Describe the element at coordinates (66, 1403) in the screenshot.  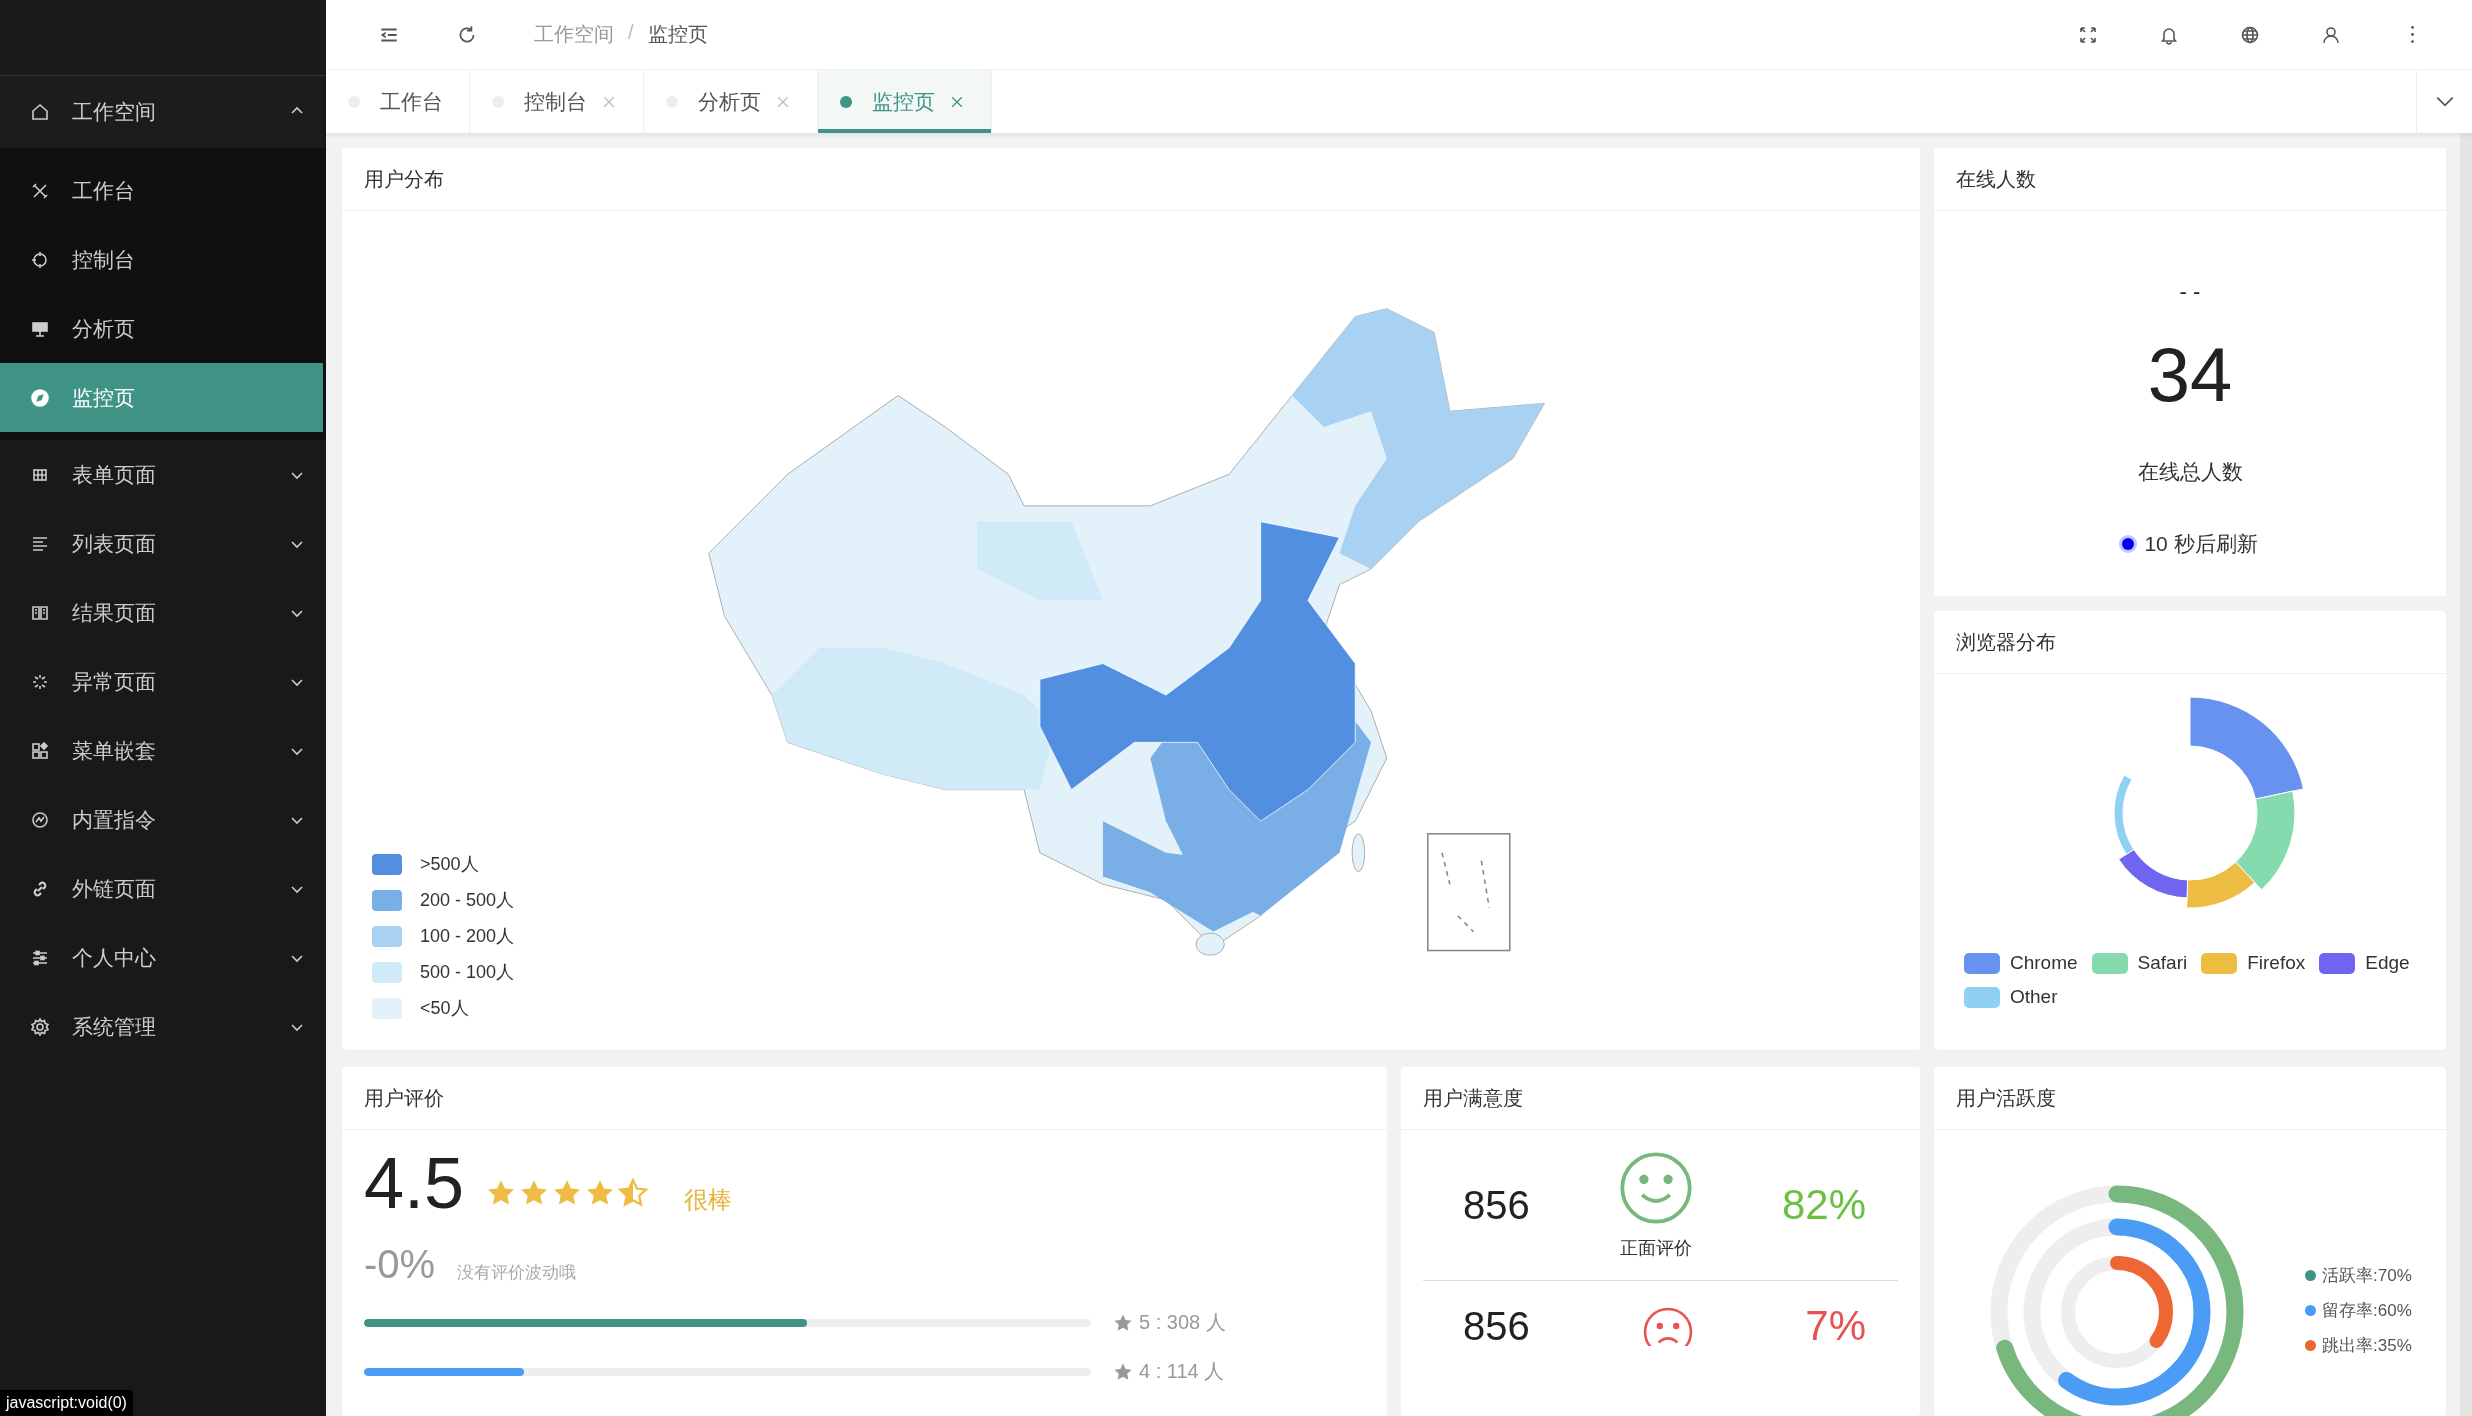
I see `status-url-text: javascript:void(0)` at that location.